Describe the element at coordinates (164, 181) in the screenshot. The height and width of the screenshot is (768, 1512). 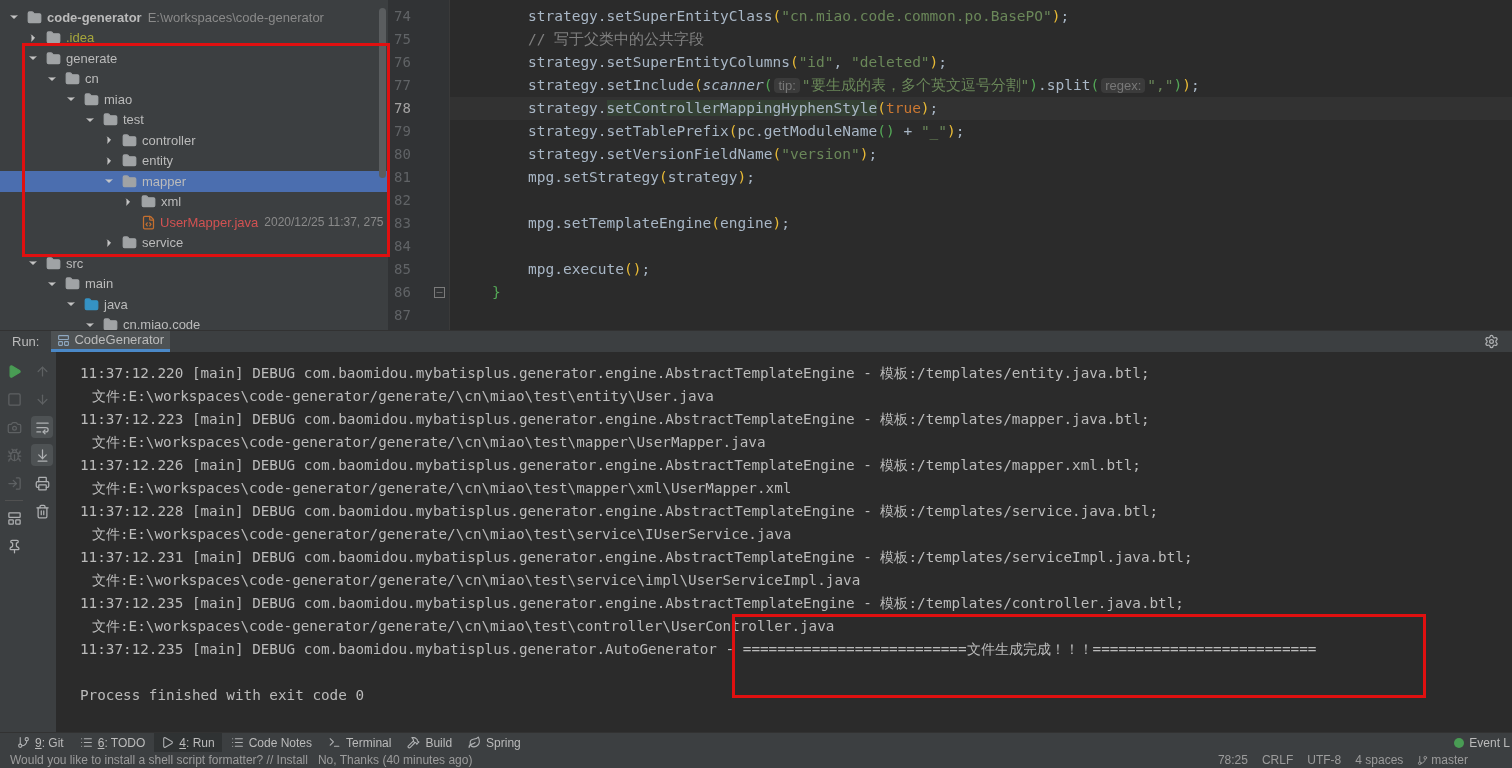
I see `tree-item-label: mapper` at that location.